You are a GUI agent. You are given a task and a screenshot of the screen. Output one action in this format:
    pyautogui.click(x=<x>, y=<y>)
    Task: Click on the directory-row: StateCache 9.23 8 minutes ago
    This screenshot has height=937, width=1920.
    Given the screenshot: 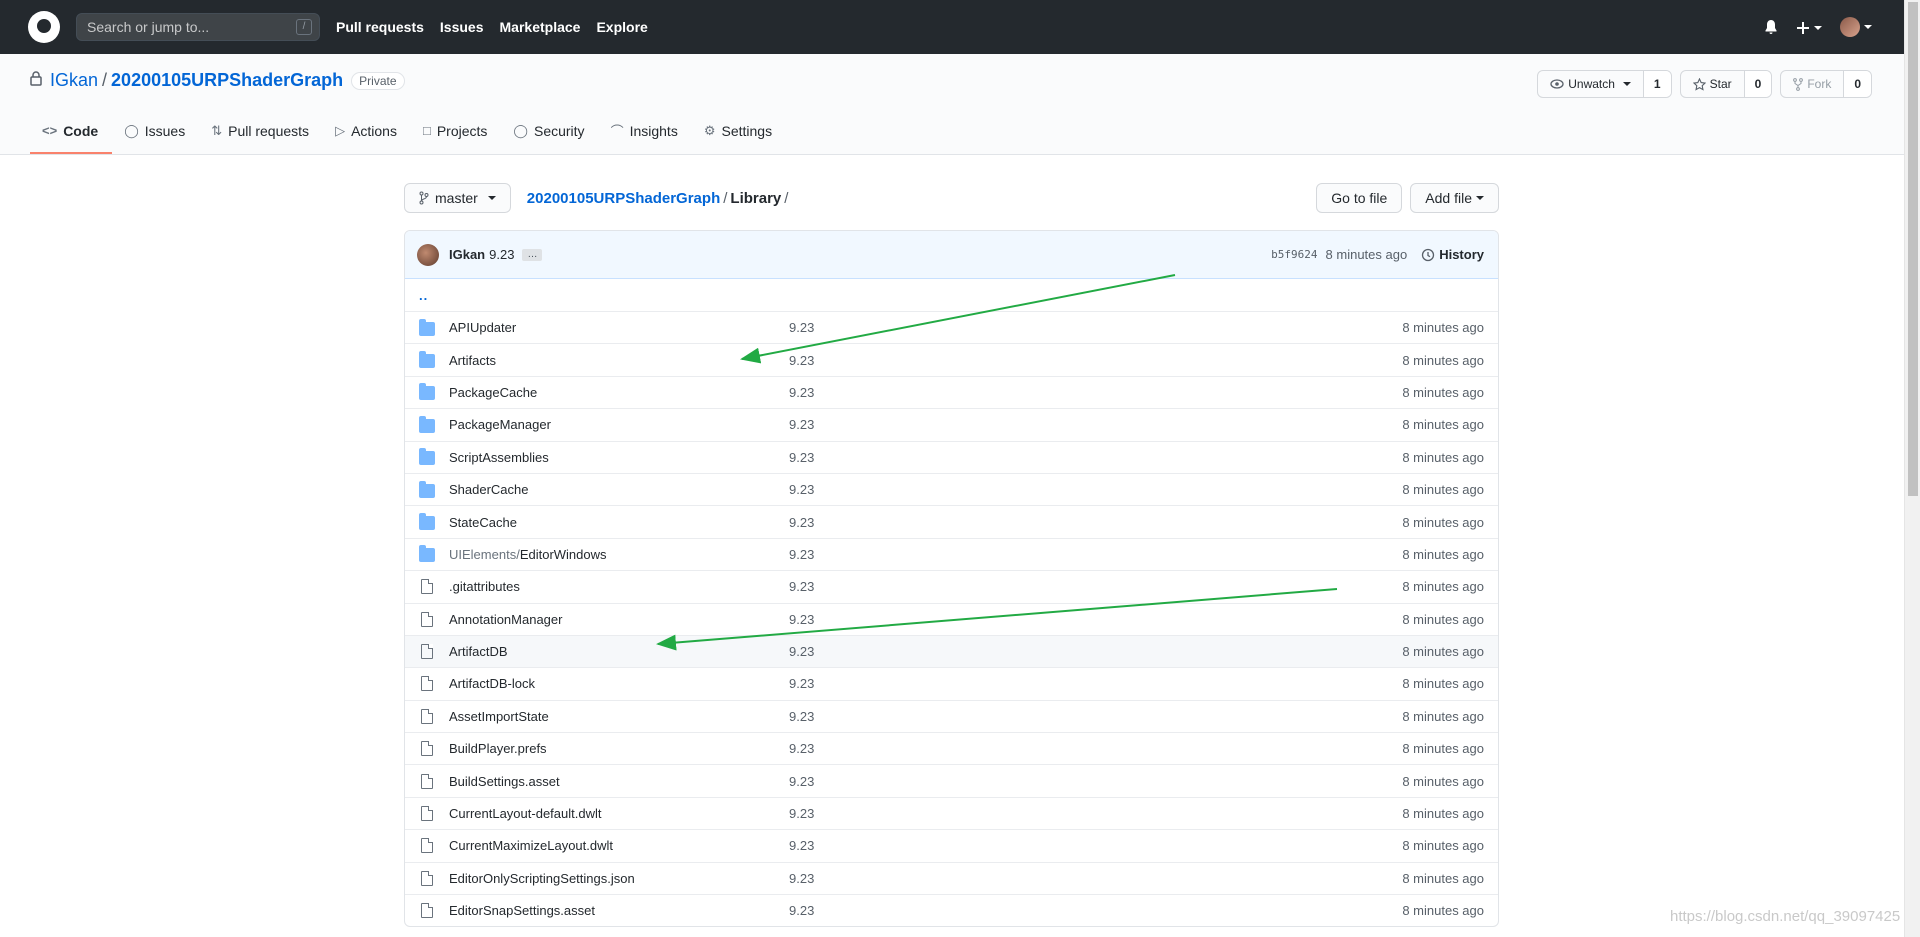 What is the action you would take?
    pyautogui.click(x=951, y=521)
    